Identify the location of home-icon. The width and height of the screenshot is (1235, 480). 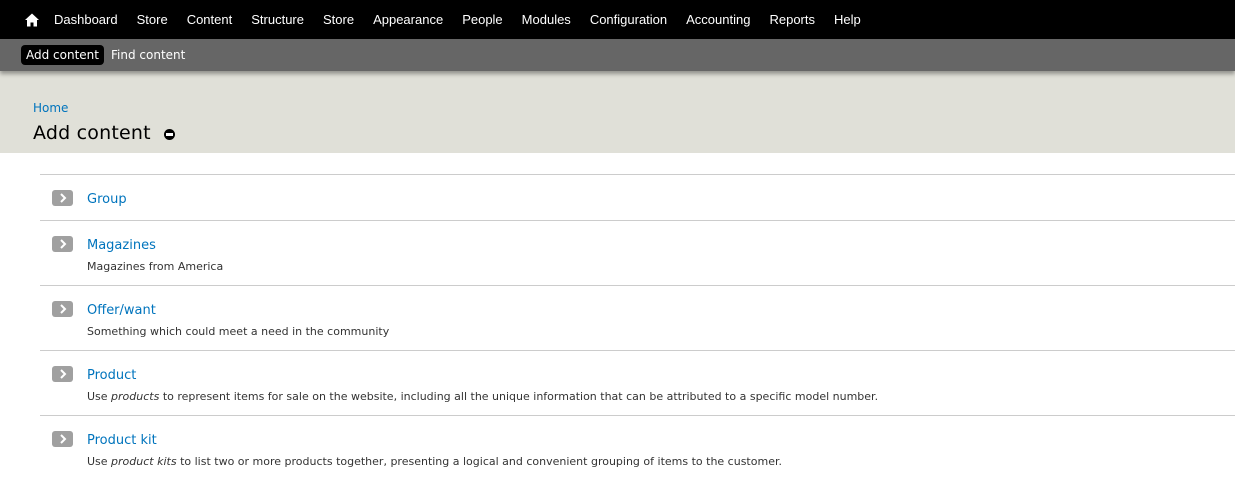
(32, 20).